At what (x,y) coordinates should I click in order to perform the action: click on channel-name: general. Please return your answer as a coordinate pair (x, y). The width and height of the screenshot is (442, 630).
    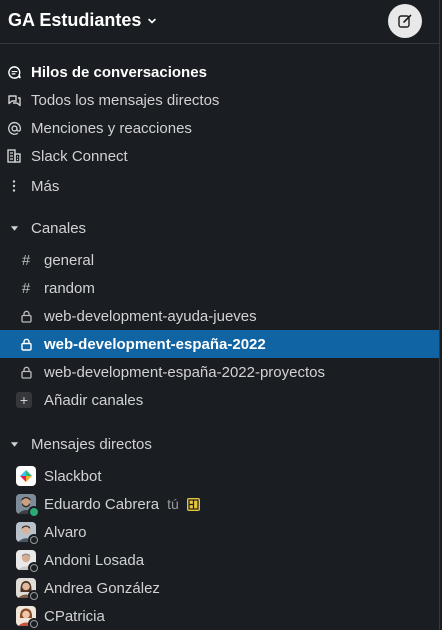
    Looking at the image, I should click on (69, 260).